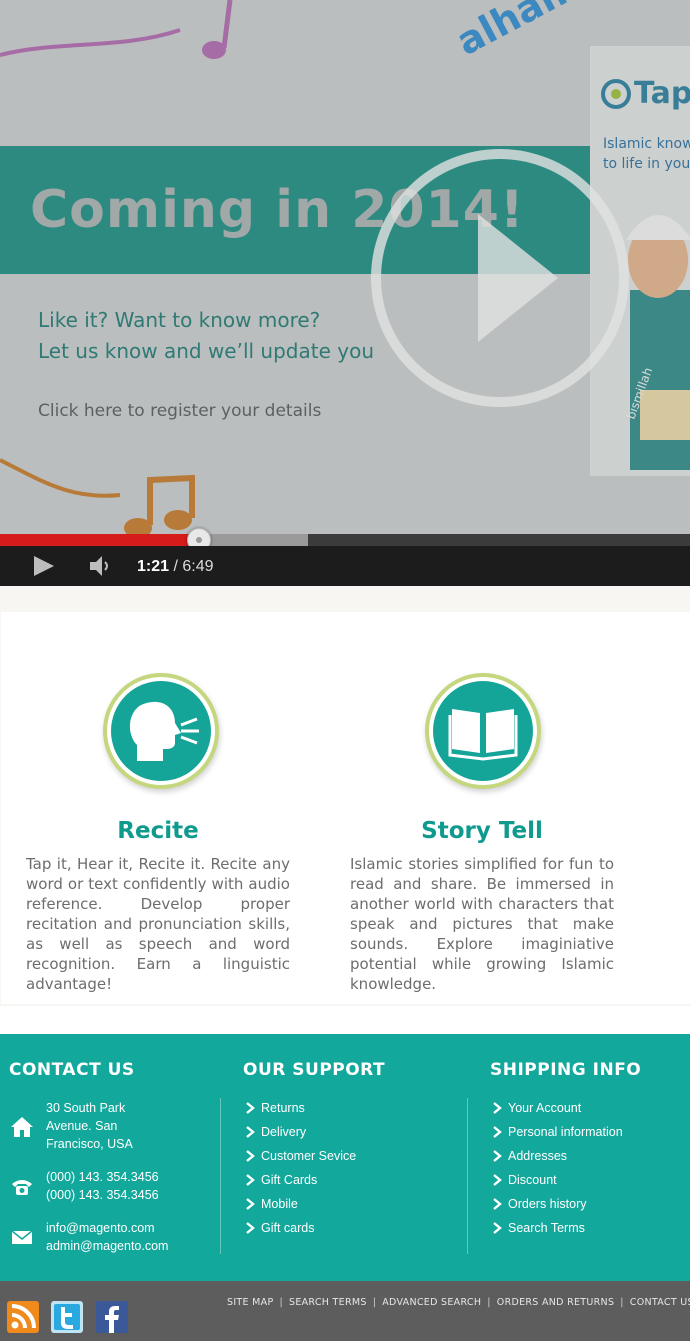  Describe the element at coordinates (532, 1180) in the screenshot. I see `shipping-link-label: Discount` at that location.